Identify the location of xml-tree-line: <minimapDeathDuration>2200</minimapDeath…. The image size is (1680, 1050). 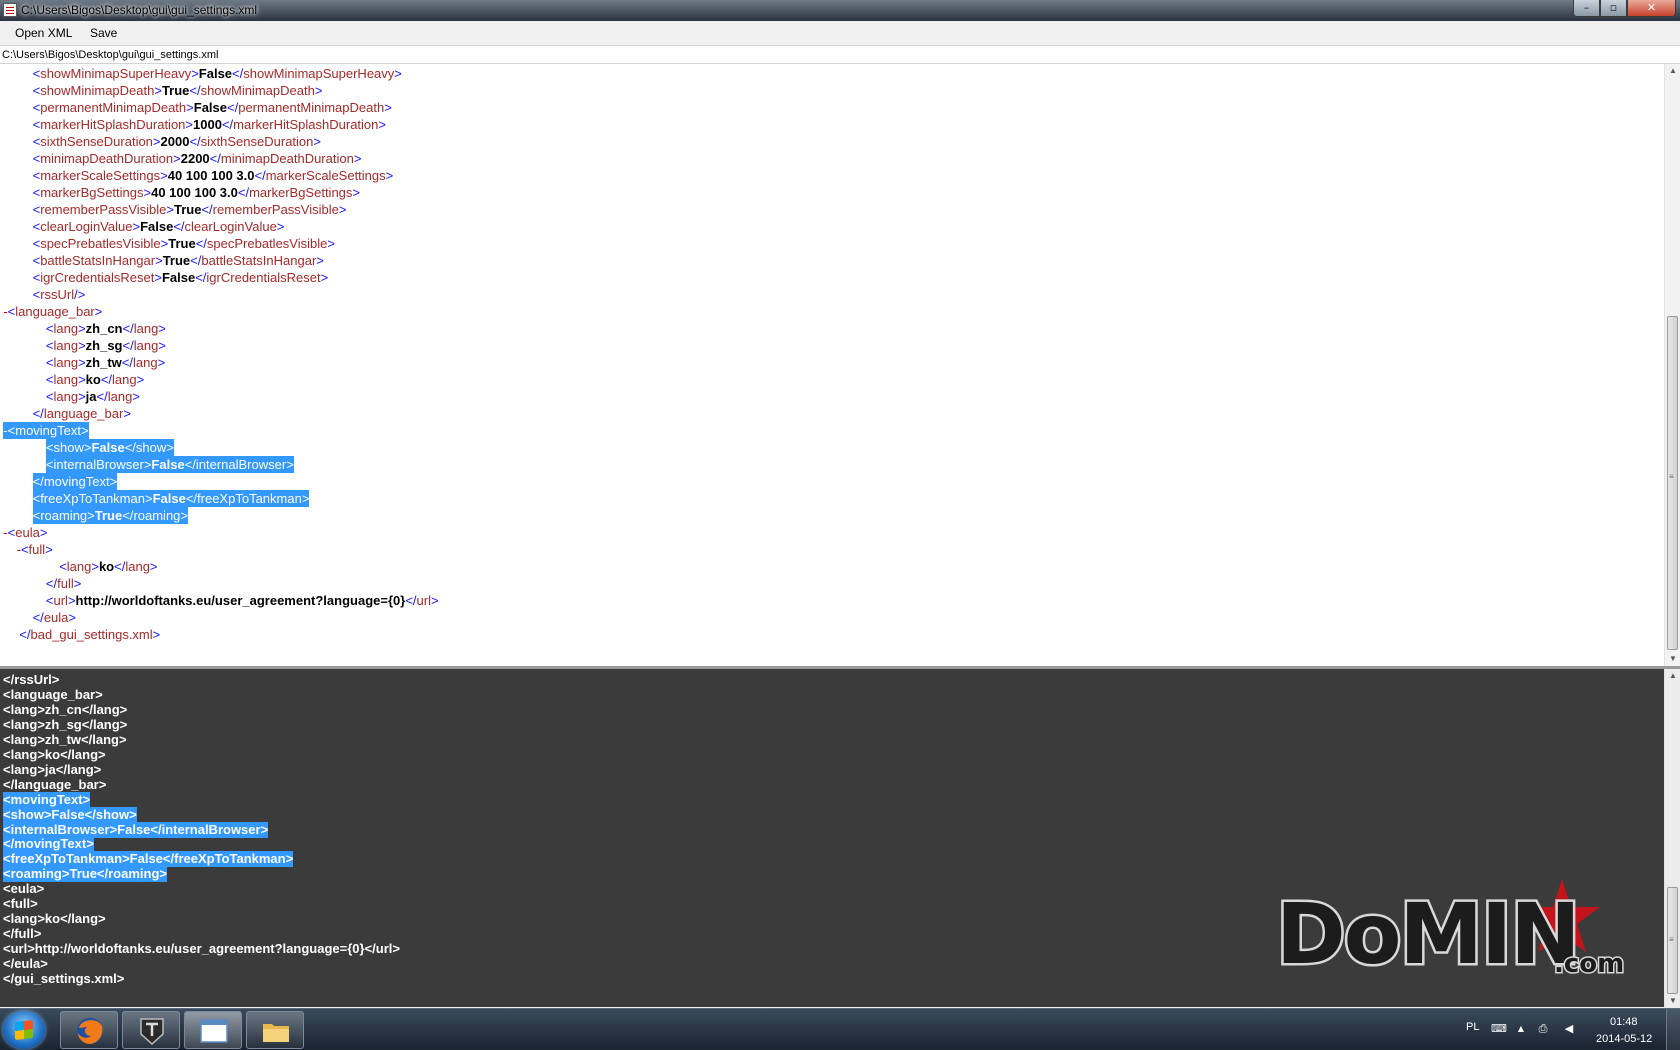
(197, 158).